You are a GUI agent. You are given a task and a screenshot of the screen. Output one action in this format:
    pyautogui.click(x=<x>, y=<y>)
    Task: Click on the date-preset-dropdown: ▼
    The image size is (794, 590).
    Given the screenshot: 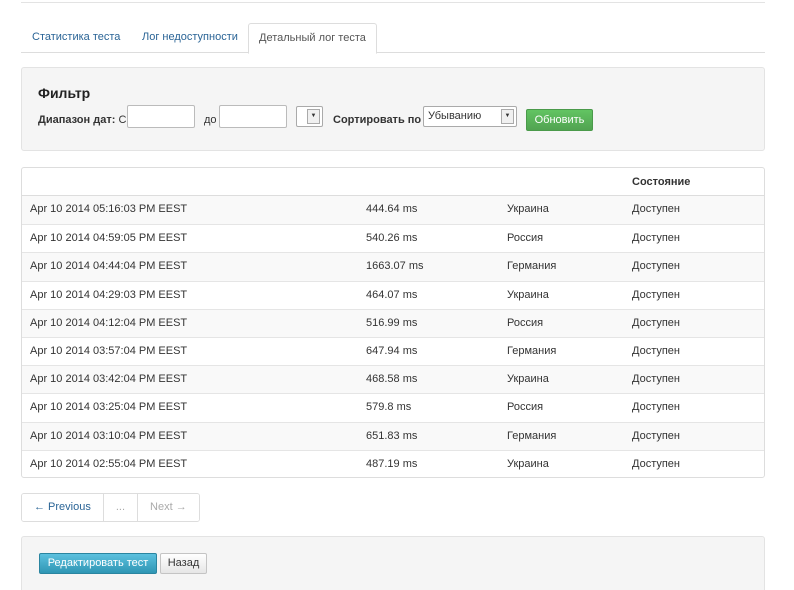 What is the action you would take?
    pyautogui.click(x=309, y=116)
    